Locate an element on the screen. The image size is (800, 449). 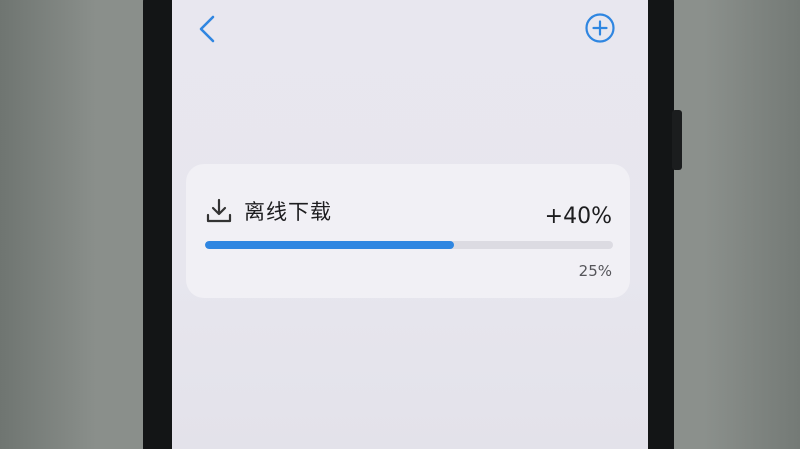
card-title: 离线下载 is located at coordinates (288, 212).